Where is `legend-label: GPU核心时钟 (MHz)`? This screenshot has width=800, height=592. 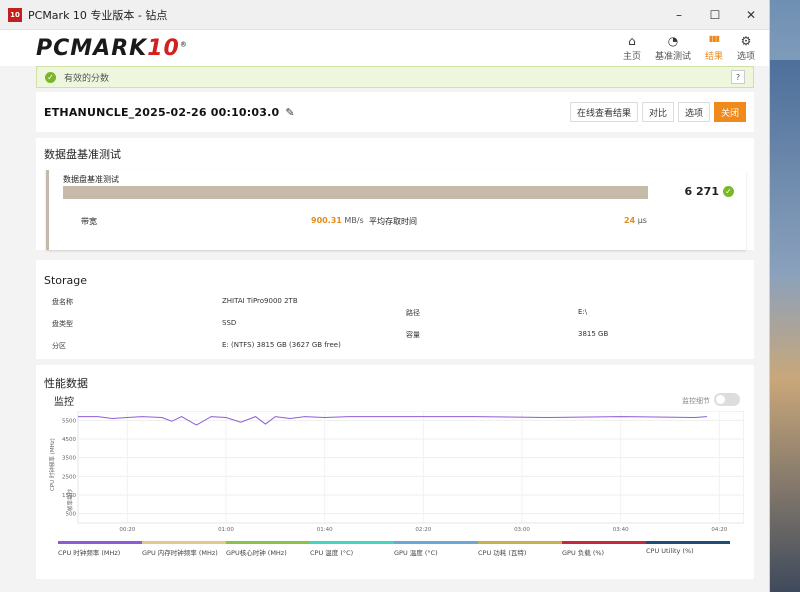
legend-label: GPU核心时钟 (MHz) is located at coordinates (256, 553).